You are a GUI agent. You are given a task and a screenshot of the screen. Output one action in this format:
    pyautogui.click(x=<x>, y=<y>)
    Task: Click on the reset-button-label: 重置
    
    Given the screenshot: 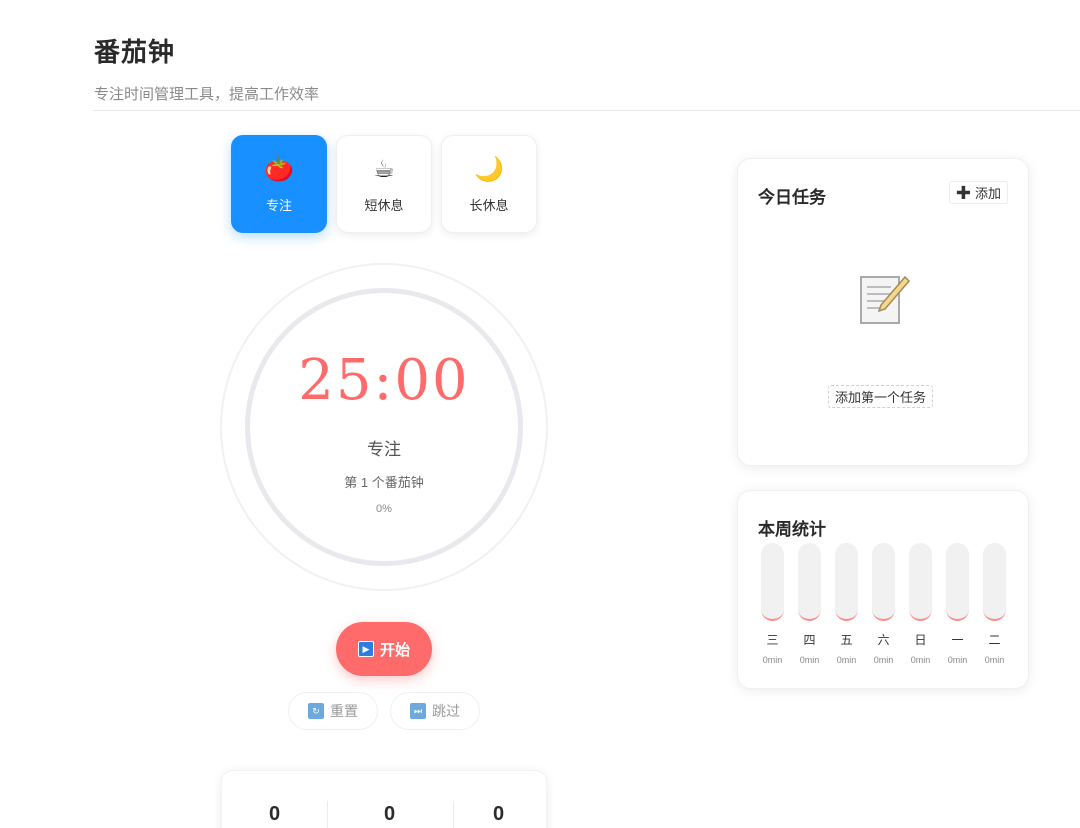 What is the action you would take?
    pyautogui.click(x=344, y=711)
    